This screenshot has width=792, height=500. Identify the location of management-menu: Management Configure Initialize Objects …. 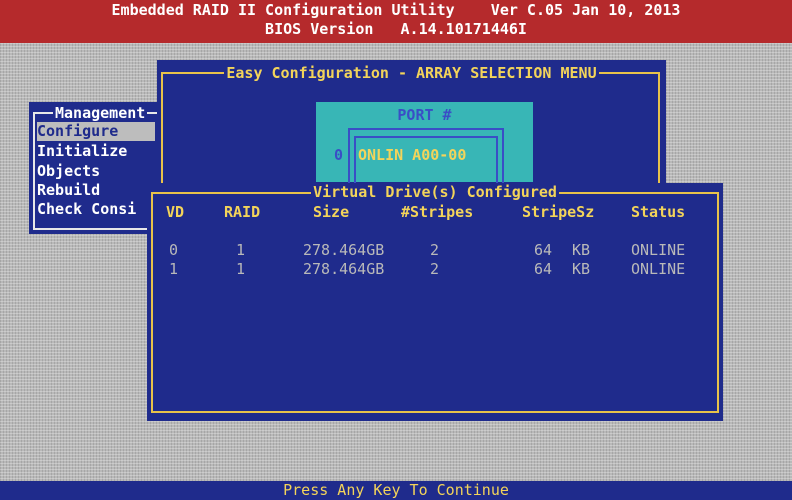
(93, 168).